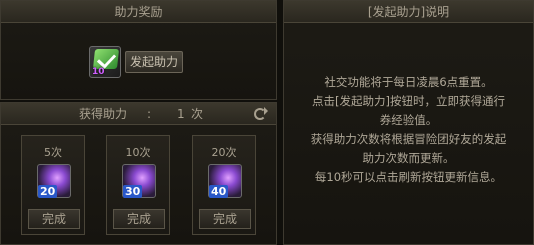  What do you see at coordinates (103, 114) in the screenshot?
I see `gain-label: 获得助力` at bounding box center [103, 114].